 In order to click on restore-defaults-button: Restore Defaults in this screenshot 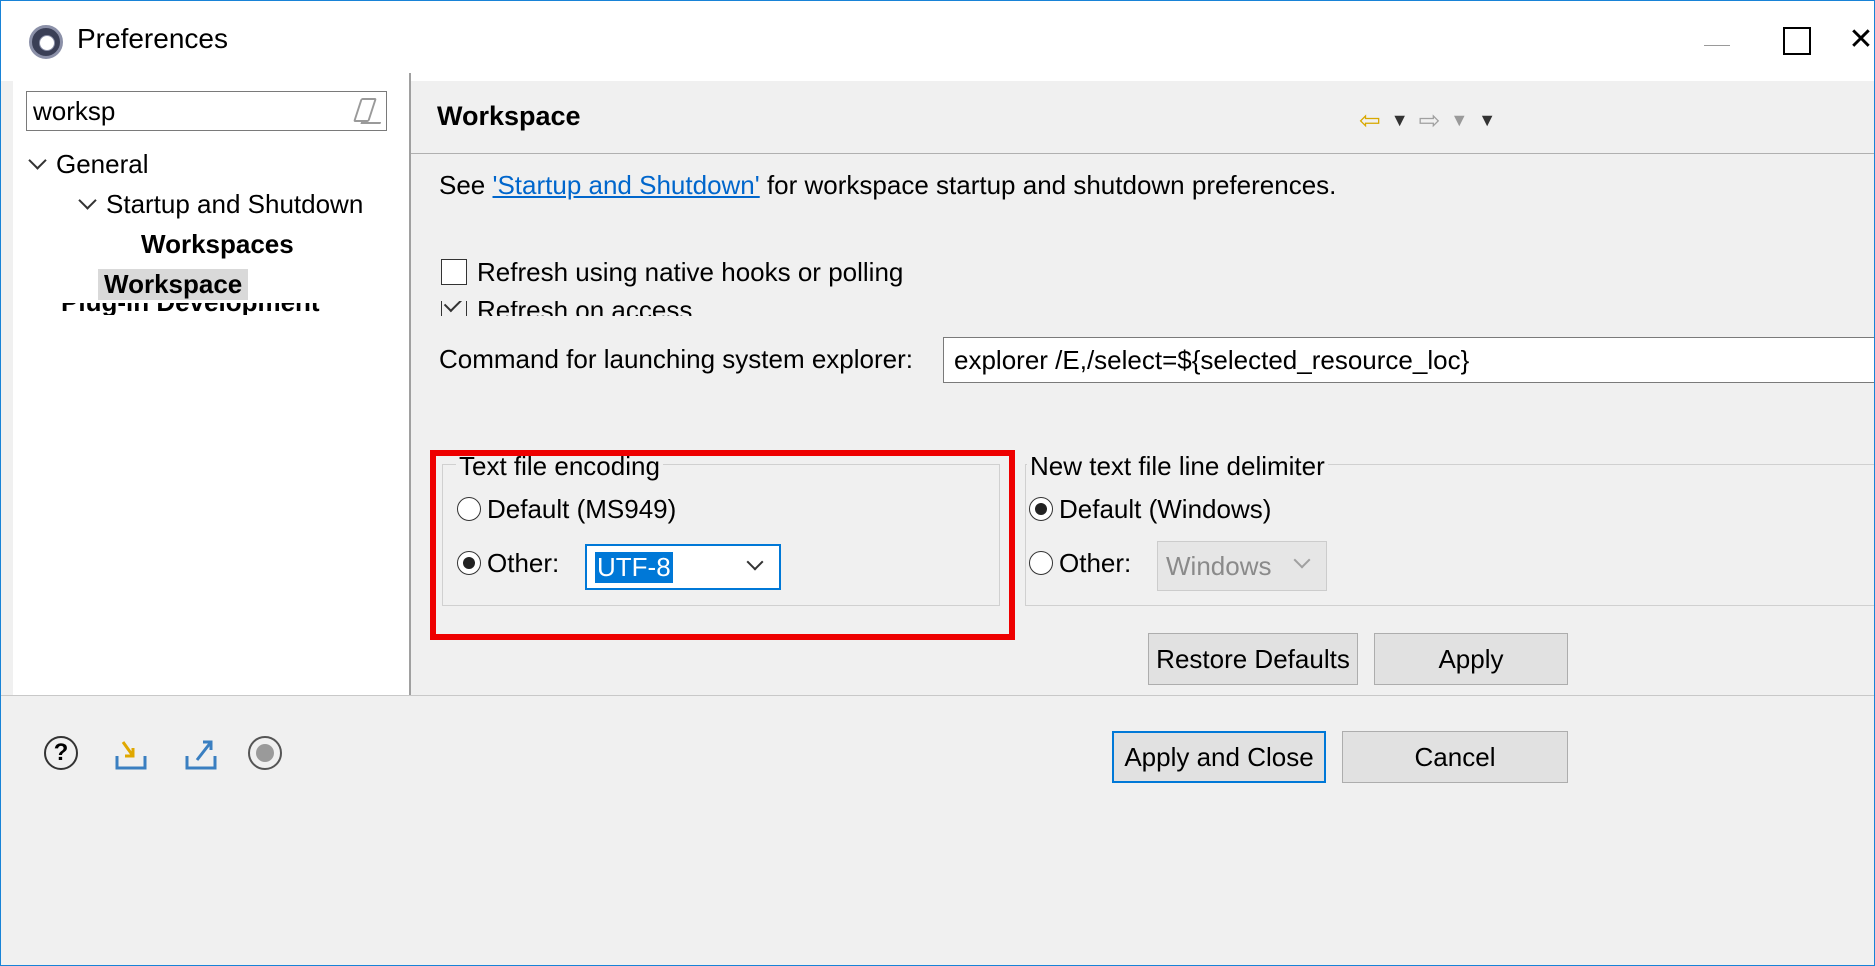, I will do `click(1253, 659)`.